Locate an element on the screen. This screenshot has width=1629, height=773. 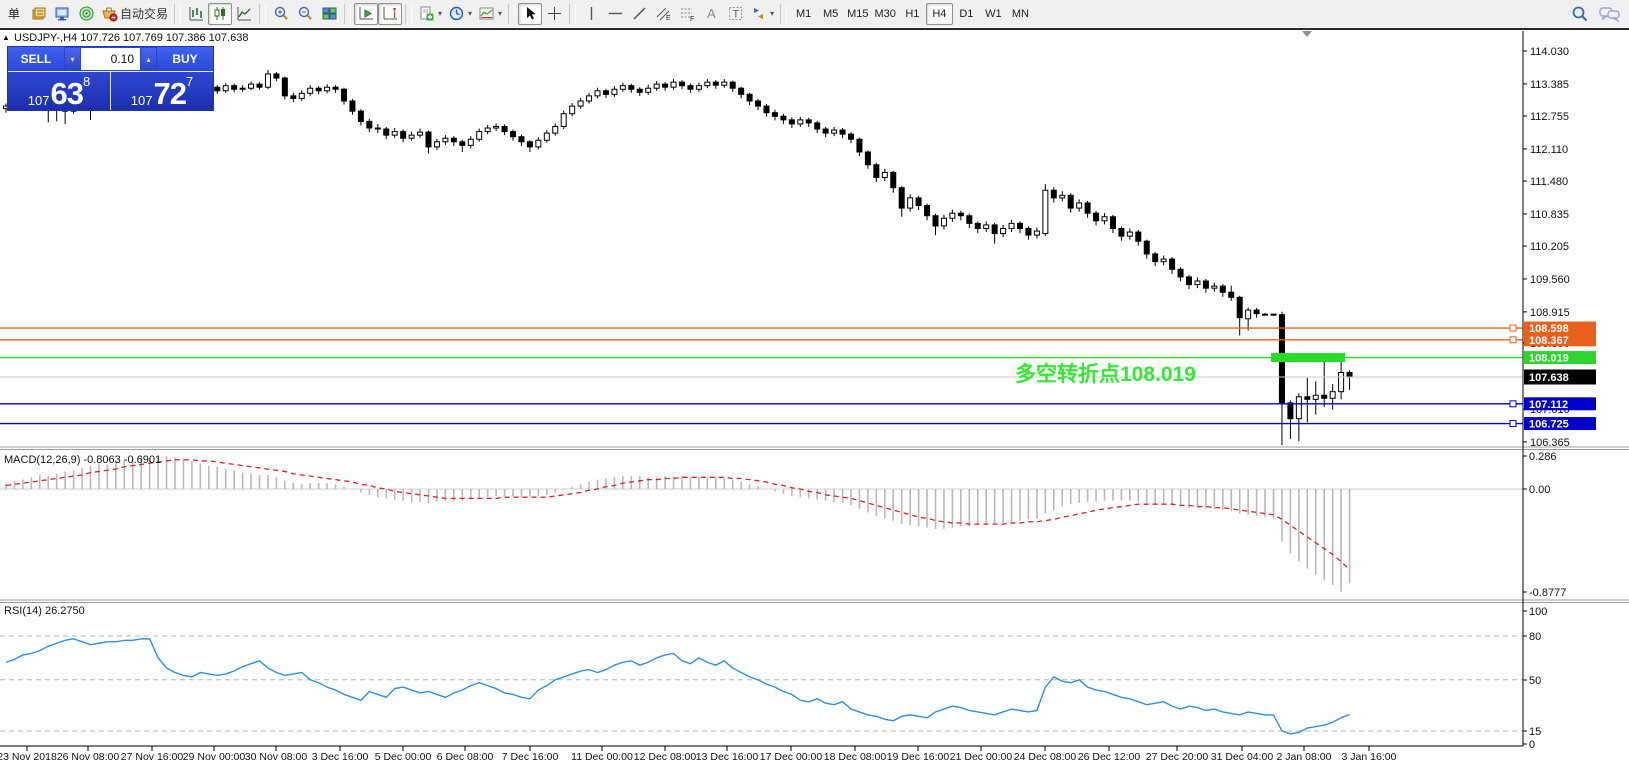
arrows-dropdown-arrow: ▾ is located at coordinates (772, 13).